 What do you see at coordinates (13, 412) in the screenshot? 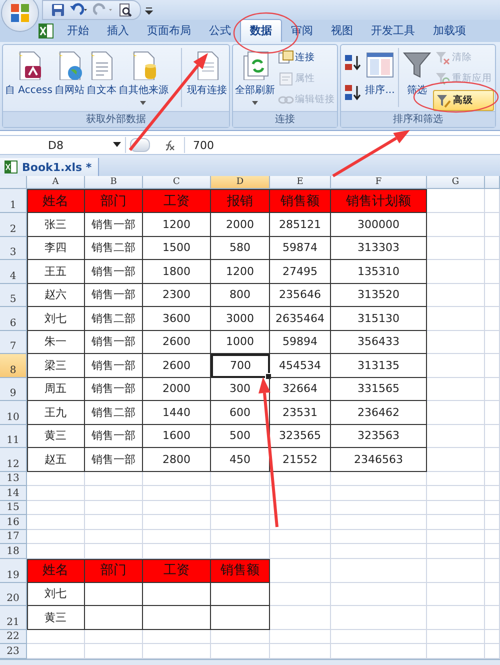
I see `row-header: 10` at bounding box center [13, 412].